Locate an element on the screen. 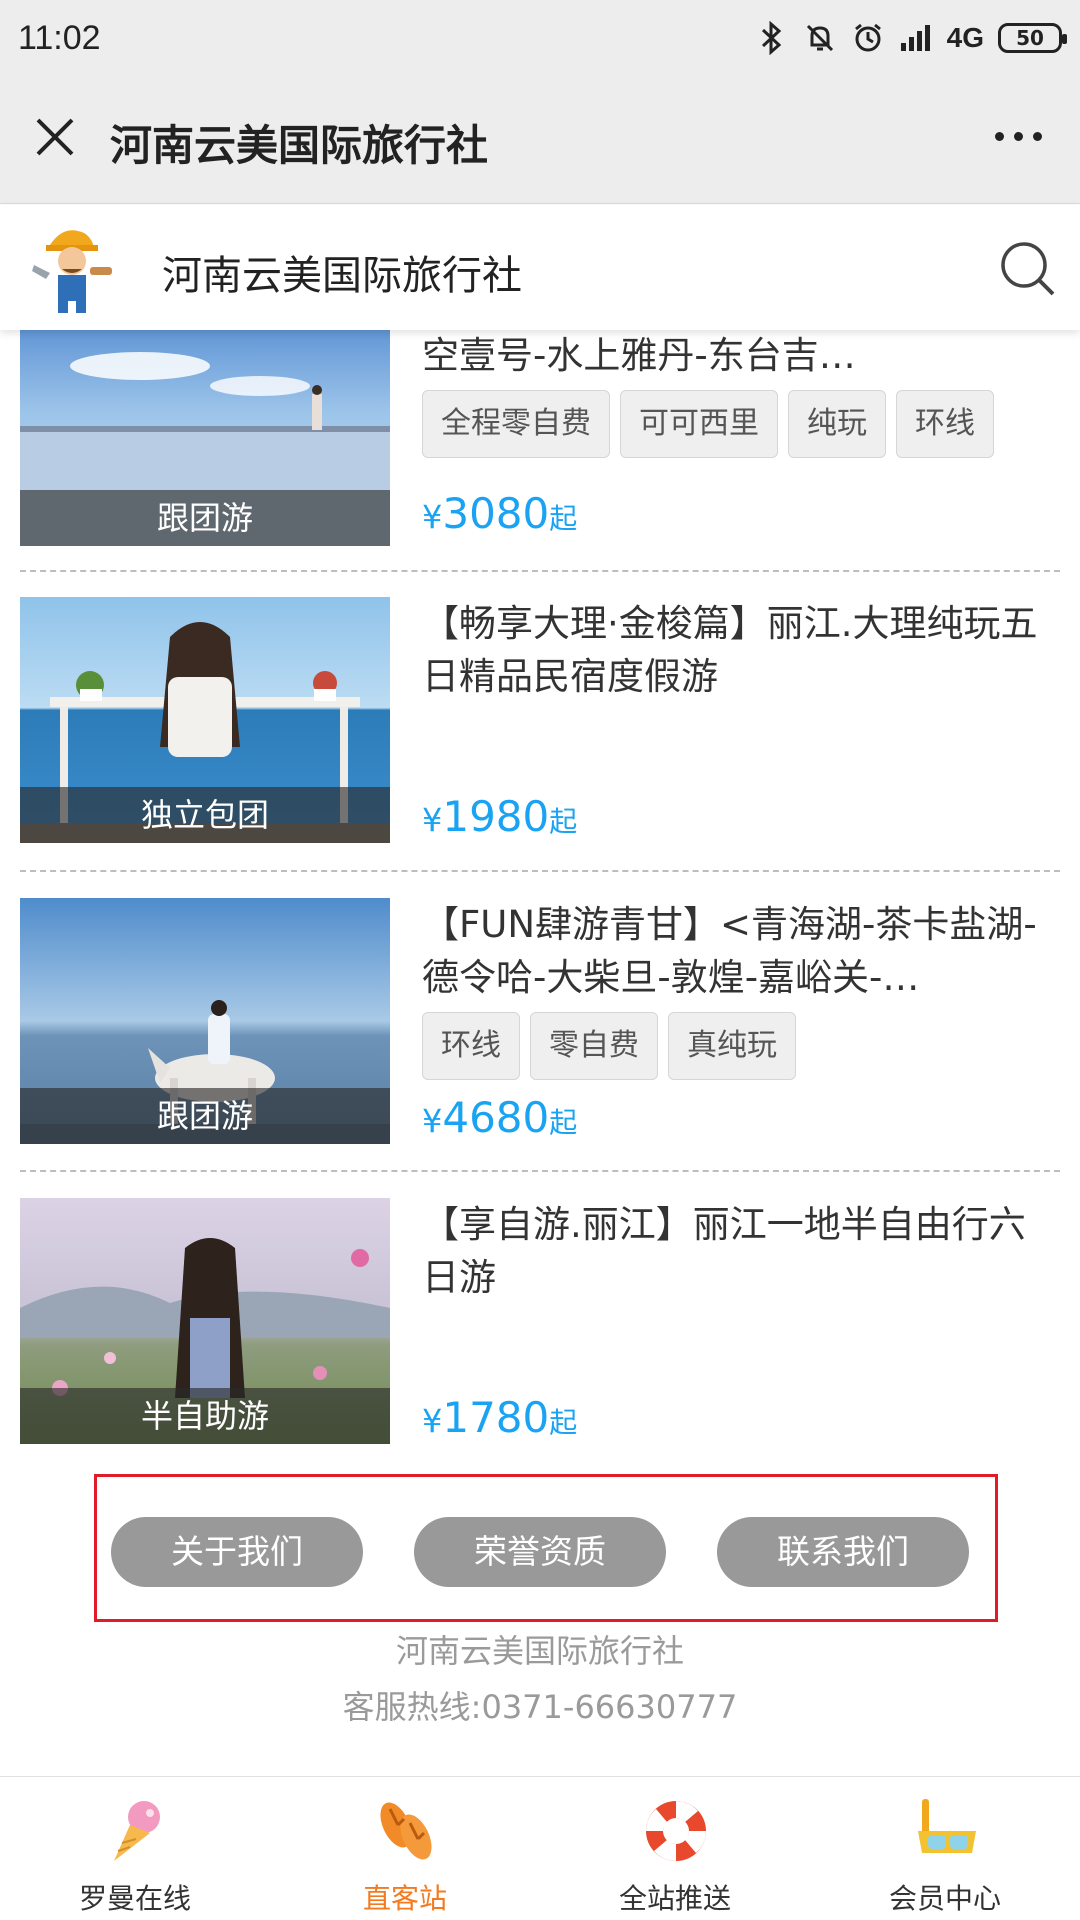 The image size is (1080, 1920). status-time: 11:02 is located at coordinates (59, 37).